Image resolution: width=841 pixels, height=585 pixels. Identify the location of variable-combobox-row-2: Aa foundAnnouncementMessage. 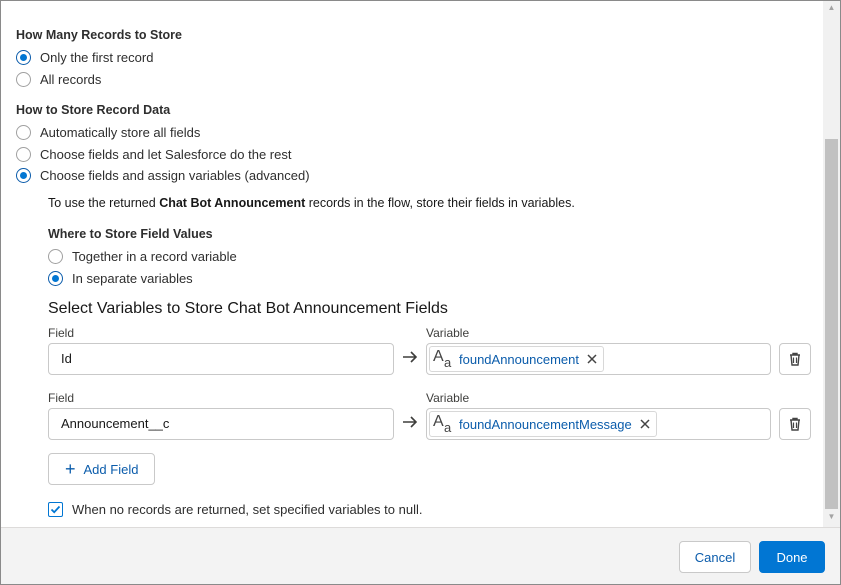
(598, 424).